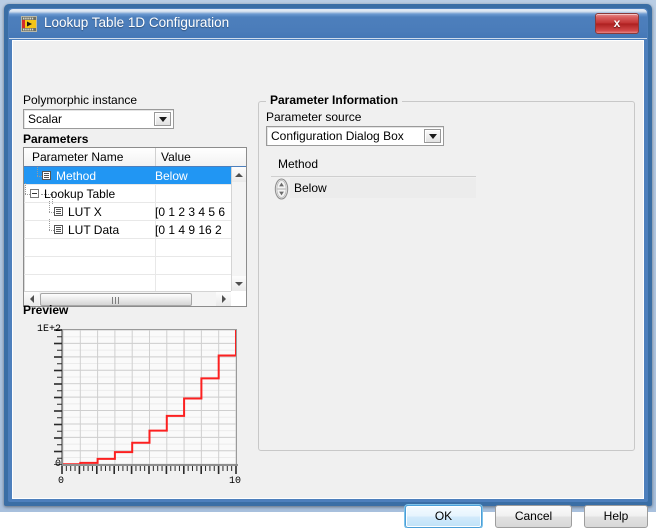 The height and width of the screenshot is (528, 656). Describe the element at coordinates (239, 174) in the screenshot. I see `scroll-up-icon` at that location.